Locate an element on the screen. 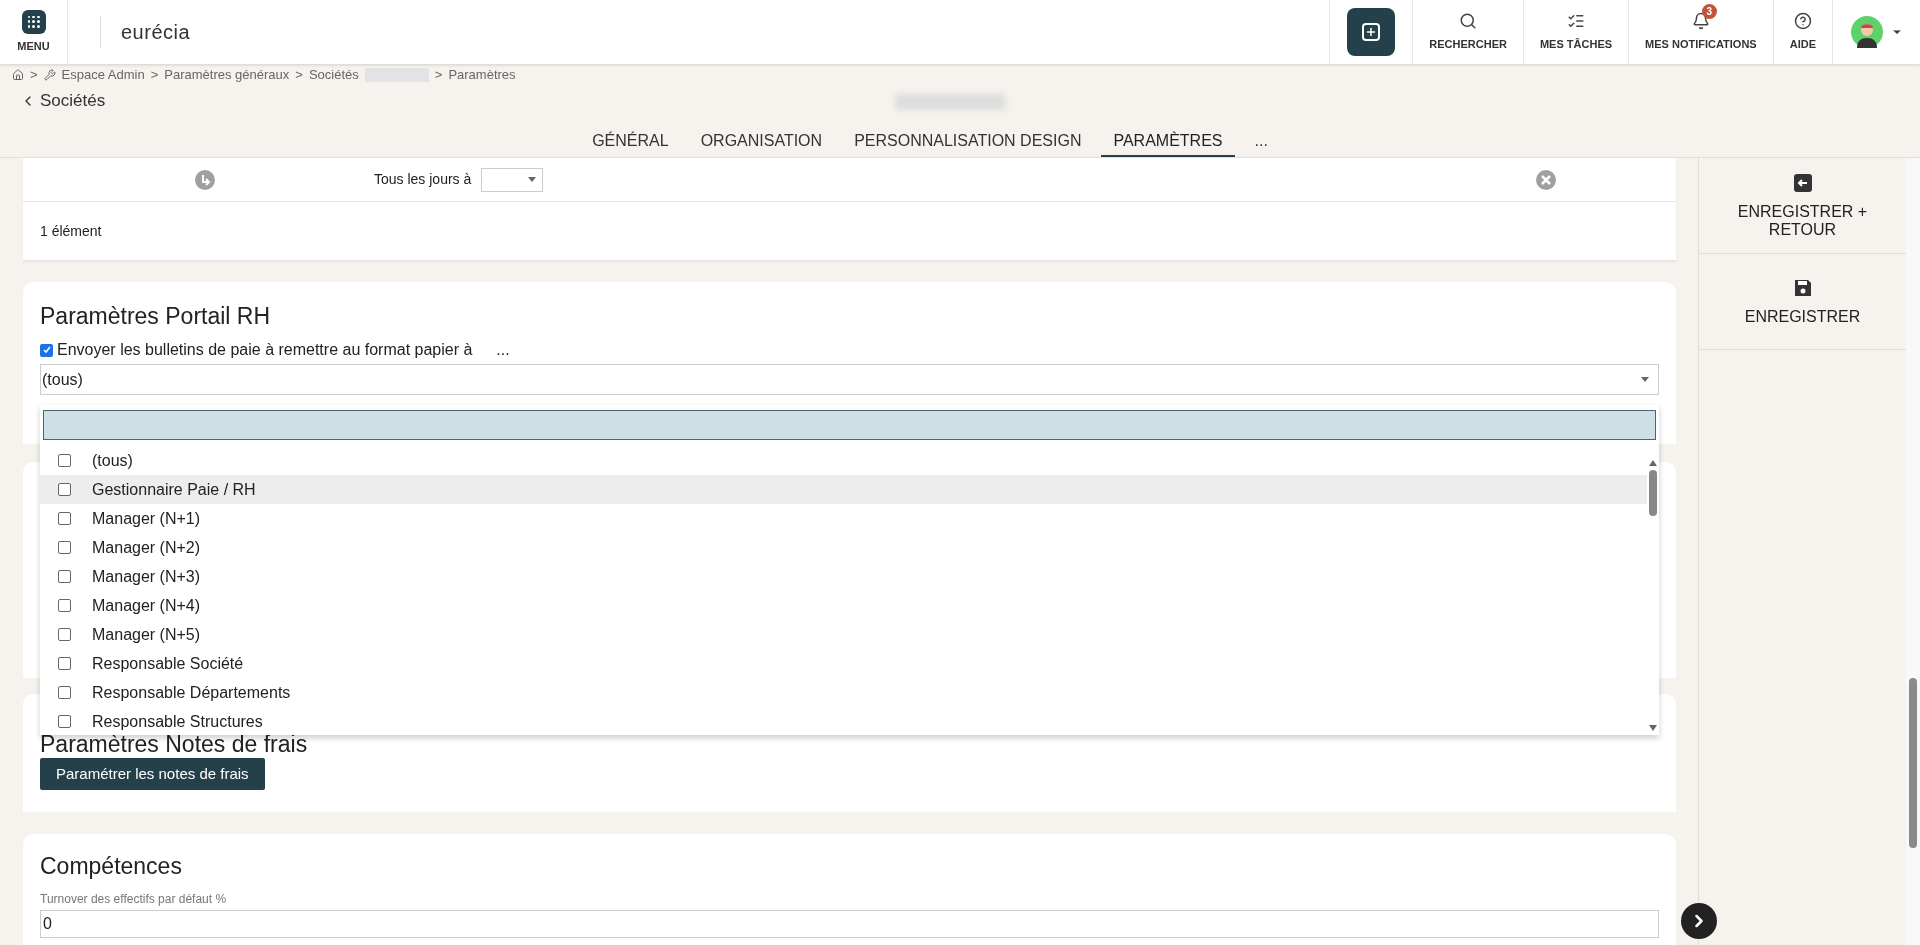 Image resolution: width=1920 pixels, height=945 pixels. back-link: Sociétés is located at coordinates (73, 101).